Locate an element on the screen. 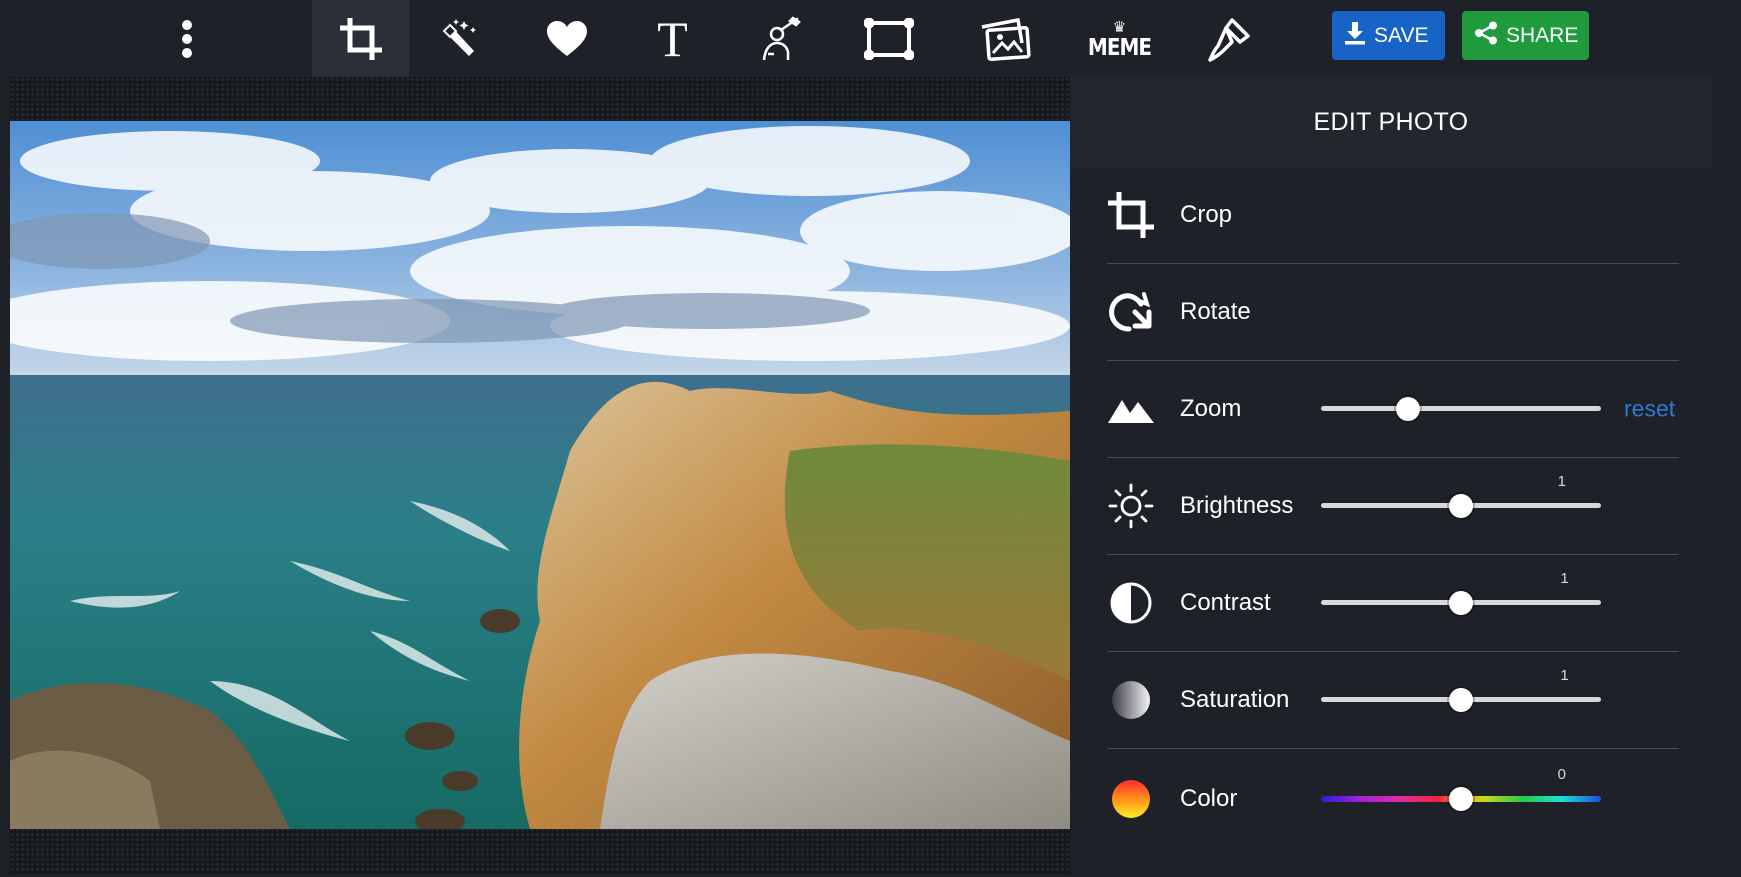  color-slider-thumb is located at coordinates (1461, 799).